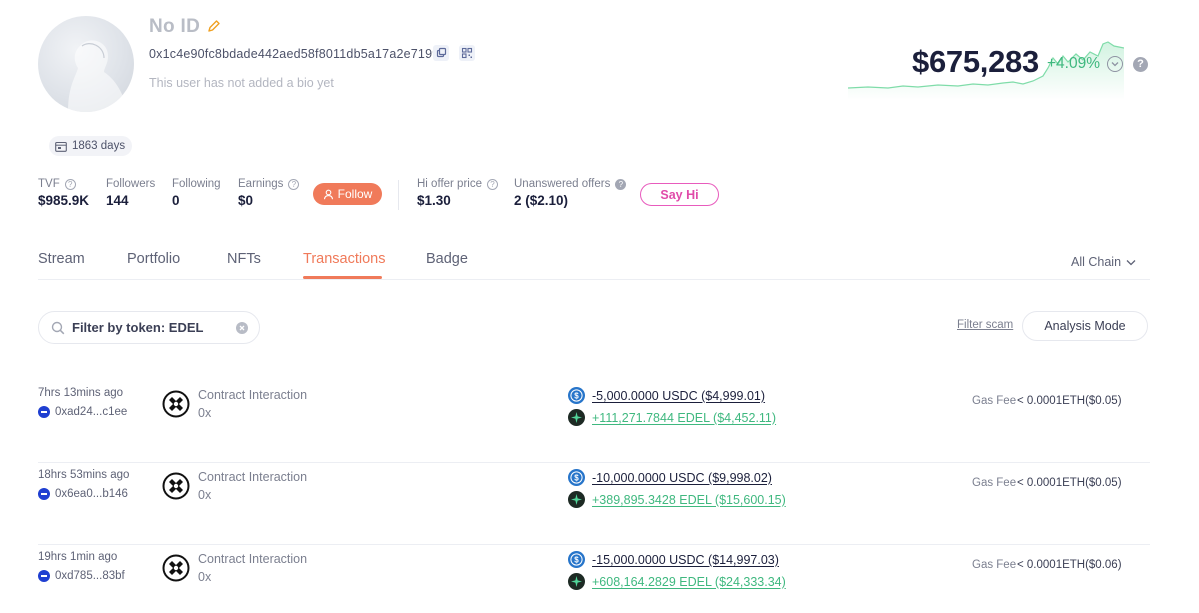 The image size is (1199, 613). I want to click on tab-nfts: NFTs, so click(244, 259).